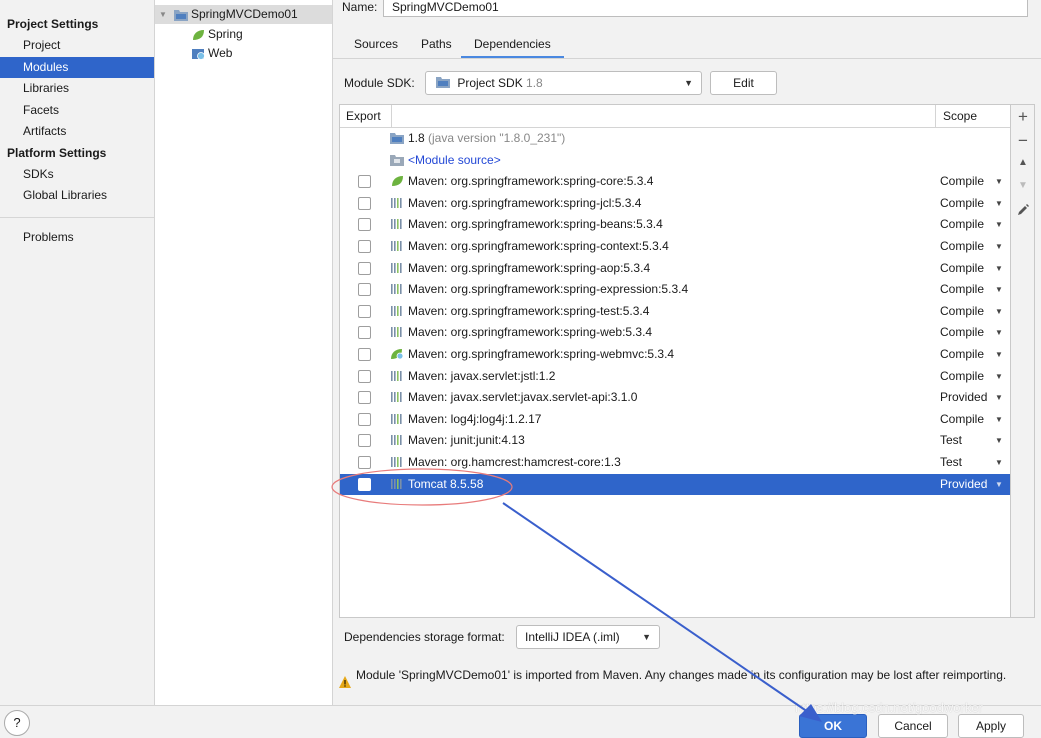 The width and height of the screenshot is (1041, 738). I want to click on plus-icon: +, so click(1023, 117).